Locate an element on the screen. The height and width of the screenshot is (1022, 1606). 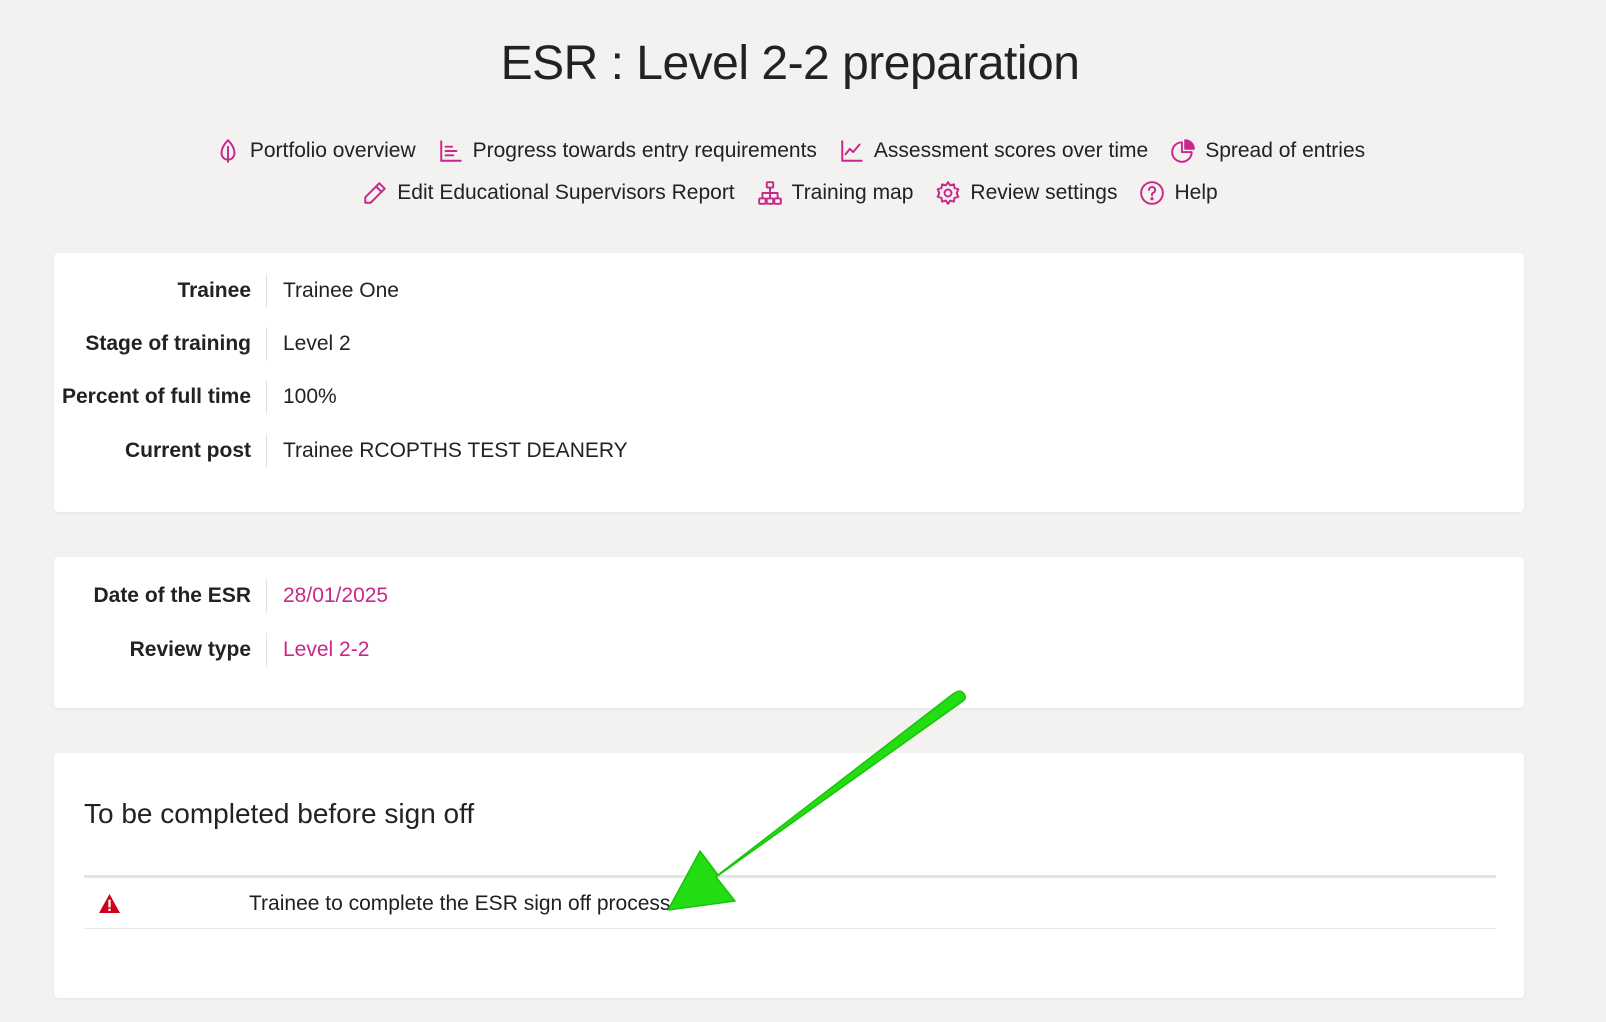
pencil-icon is located at coordinates (375, 193).